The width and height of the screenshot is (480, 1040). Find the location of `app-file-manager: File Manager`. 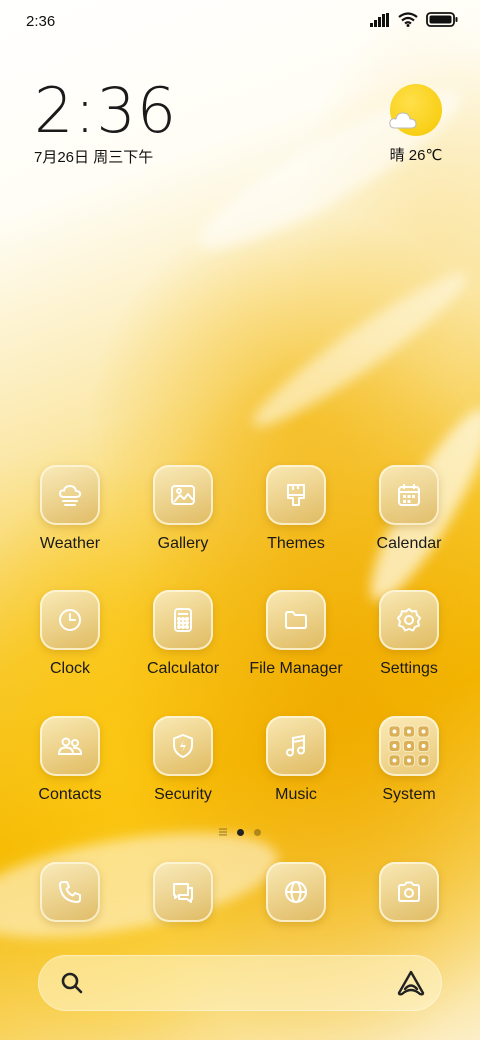

app-file-manager: File Manager is located at coordinates (296, 634).